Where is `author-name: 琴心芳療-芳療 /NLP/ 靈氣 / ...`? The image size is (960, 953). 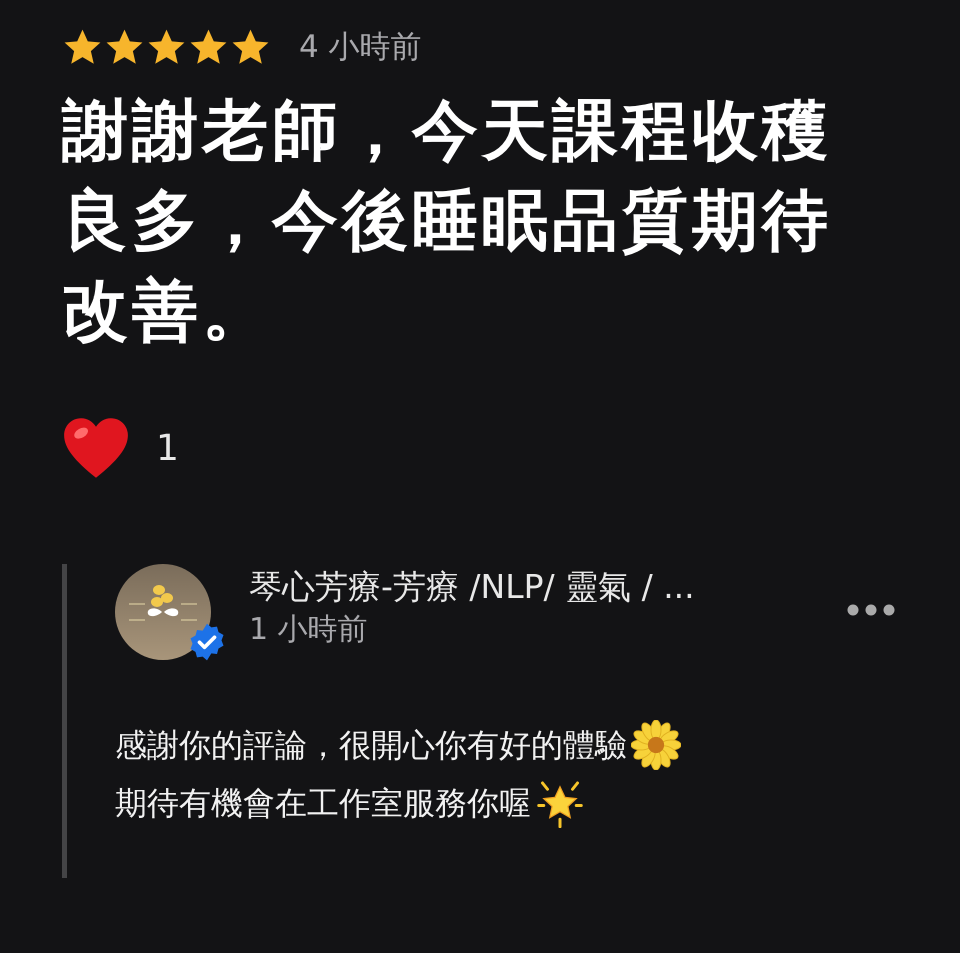
author-name: 琴心芳療-芳療 /NLP/ 靈氣 / ... is located at coordinates (548, 587).